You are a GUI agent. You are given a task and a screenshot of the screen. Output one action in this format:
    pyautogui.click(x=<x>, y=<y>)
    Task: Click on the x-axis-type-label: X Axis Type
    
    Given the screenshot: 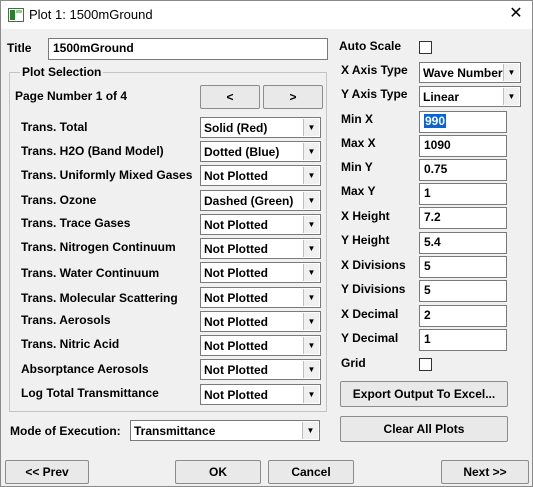 What is the action you would take?
    pyautogui.click(x=374, y=70)
    